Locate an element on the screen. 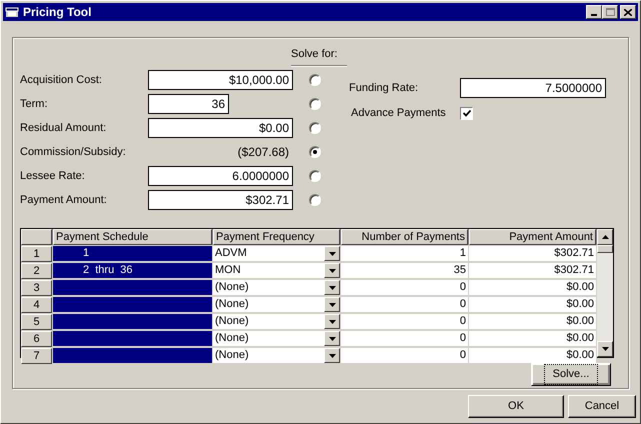 The image size is (641, 424). field-label: Acquisition Cost: is located at coordinates (61, 80).